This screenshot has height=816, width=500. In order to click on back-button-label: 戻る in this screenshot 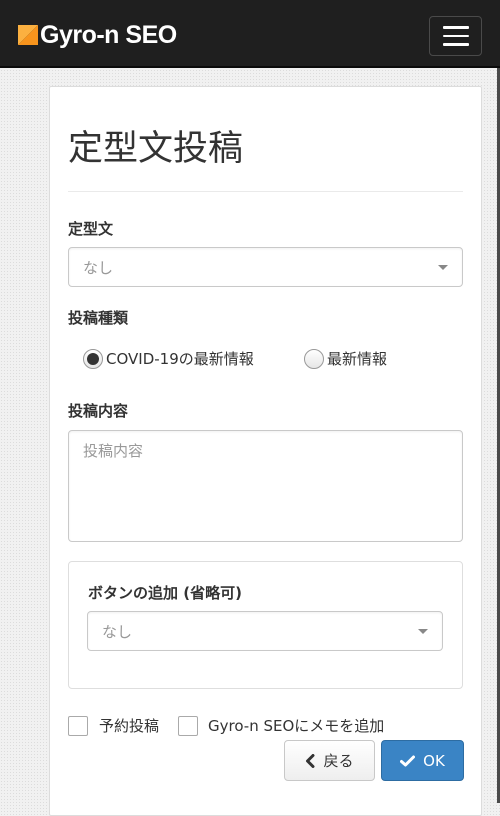, I will do `click(338, 761)`.